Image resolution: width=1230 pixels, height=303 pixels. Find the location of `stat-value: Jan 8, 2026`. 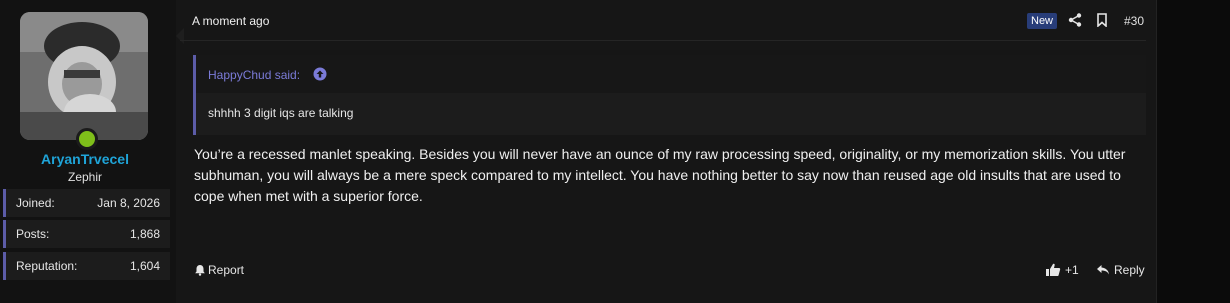

stat-value: Jan 8, 2026 is located at coordinates (128, 203).